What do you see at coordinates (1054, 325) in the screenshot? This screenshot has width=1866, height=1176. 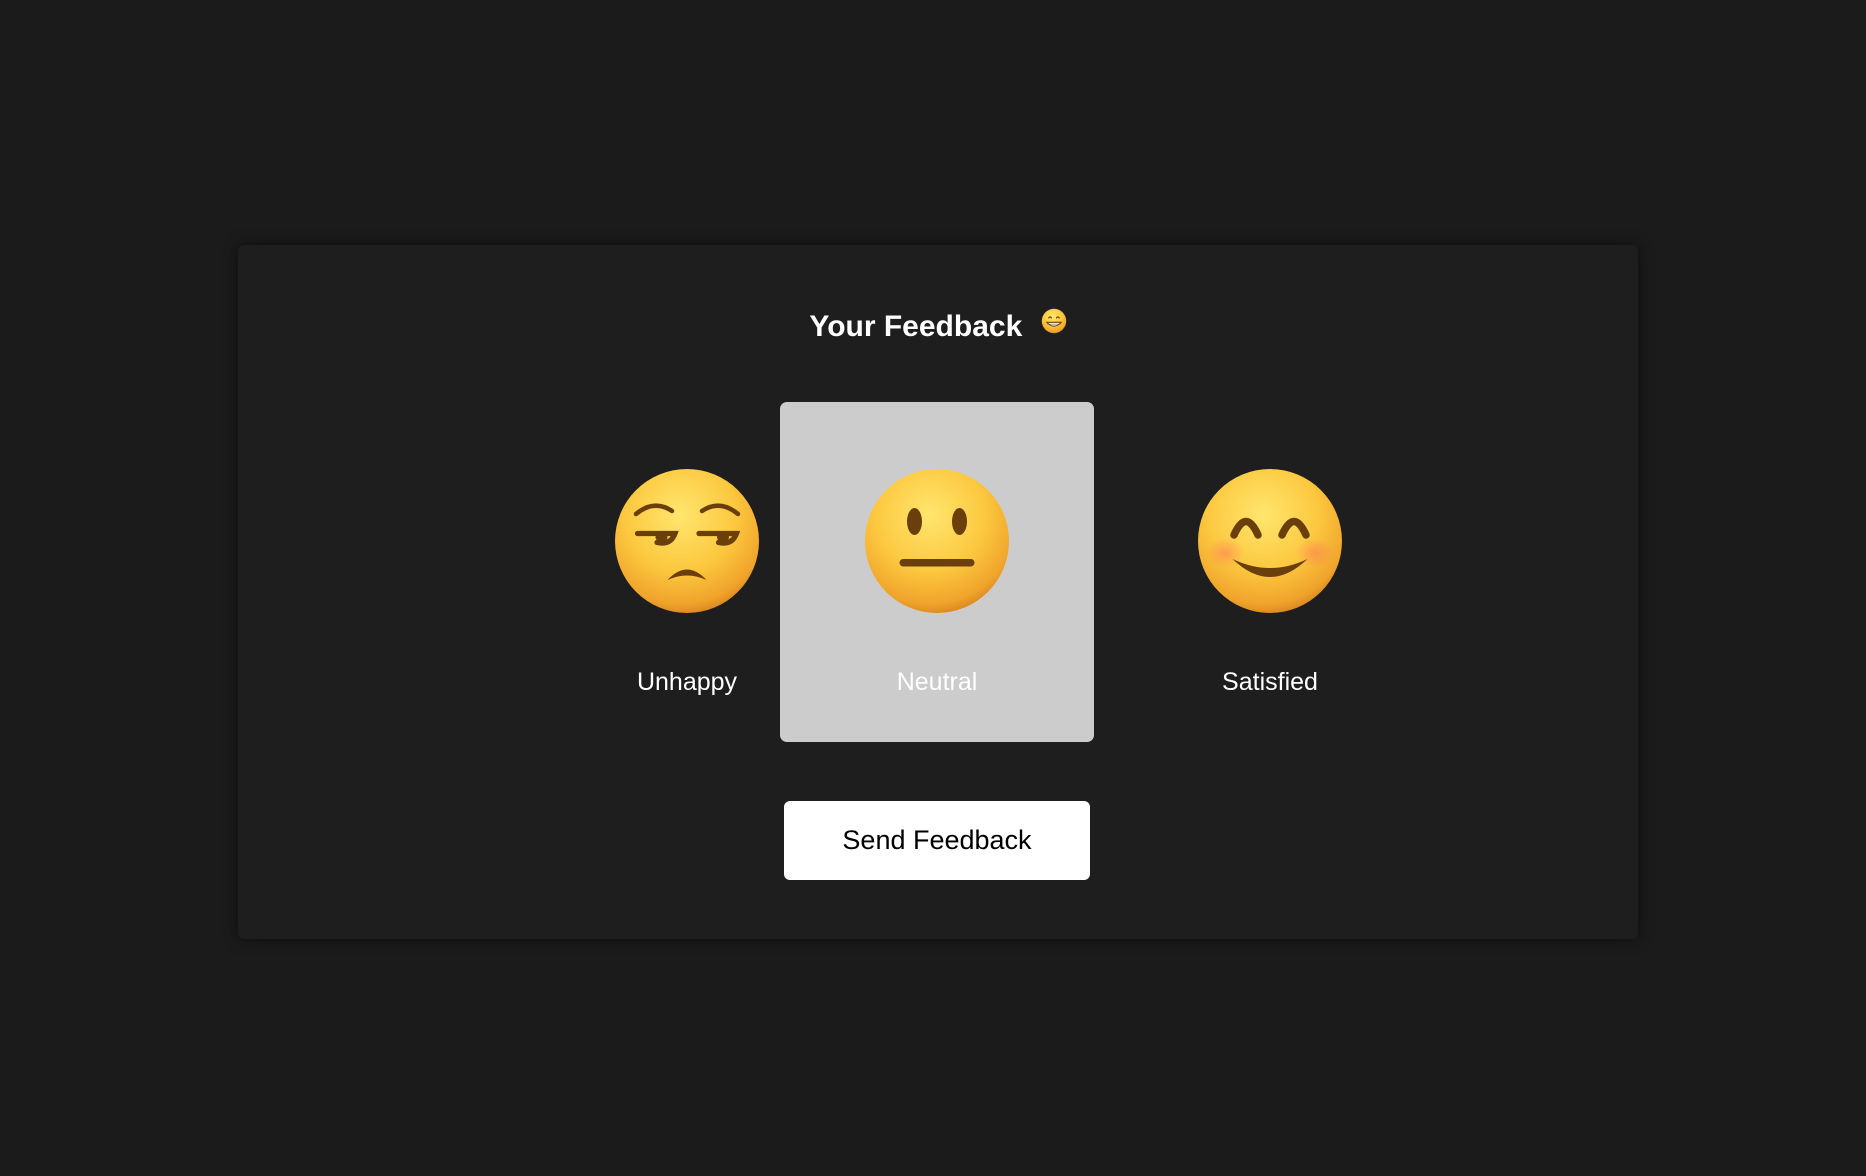 I see `grinning-face-icon` at bounding box center [1054, 325].